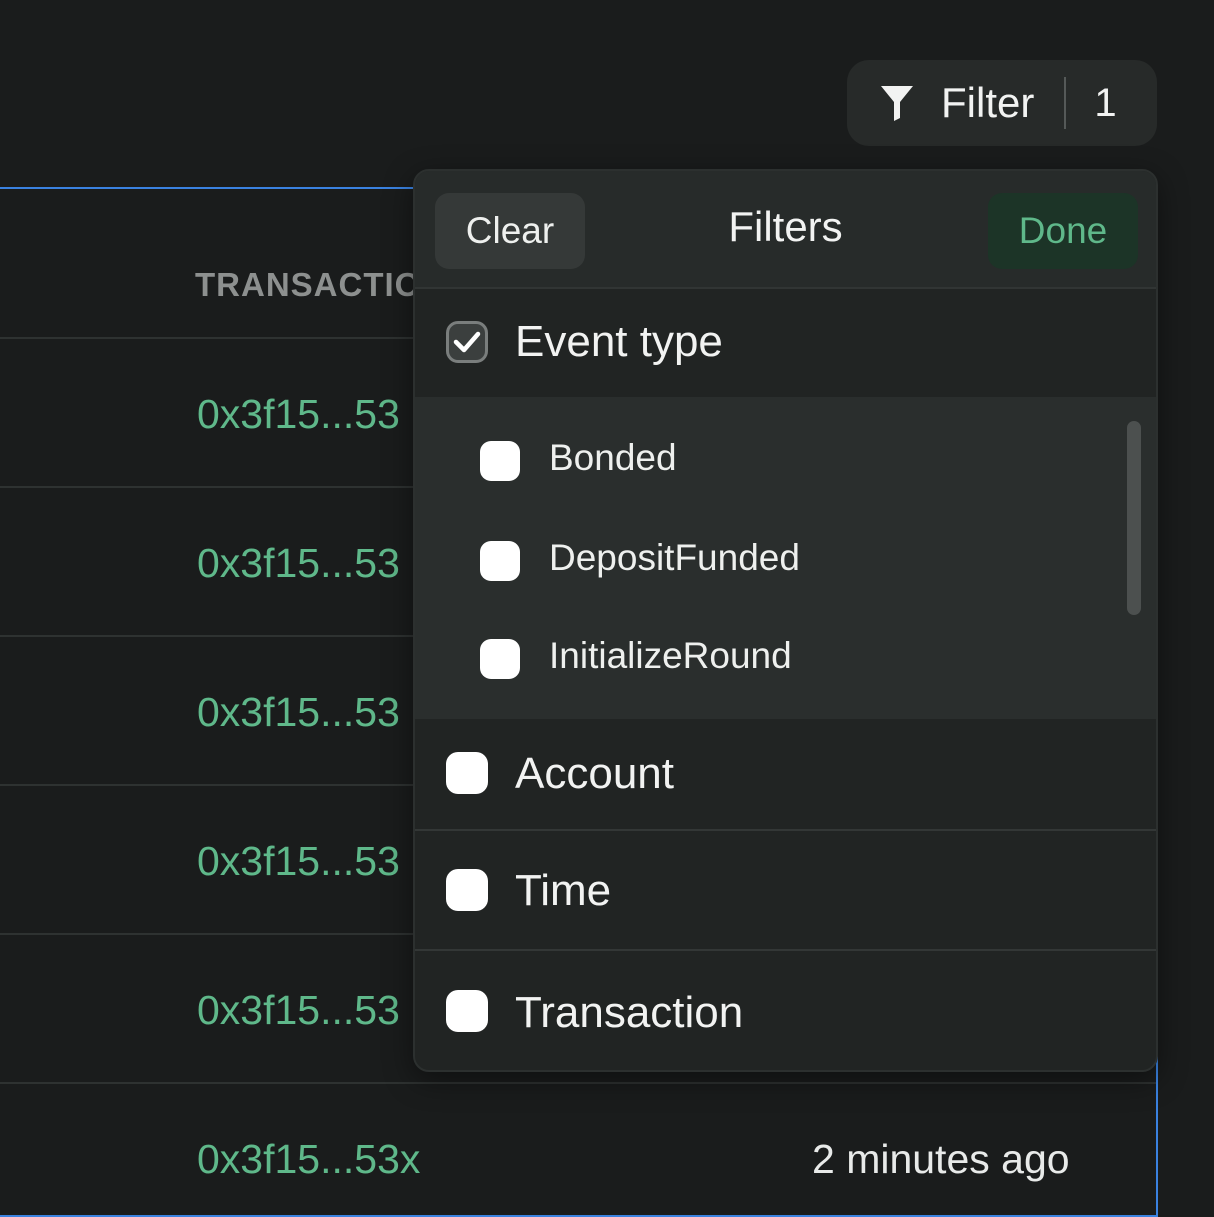 This screenshot has width=1214, height=1217. Describe the element at coordinates (785, 774) in the screenshot. I see `filter-account: Account` at that location.